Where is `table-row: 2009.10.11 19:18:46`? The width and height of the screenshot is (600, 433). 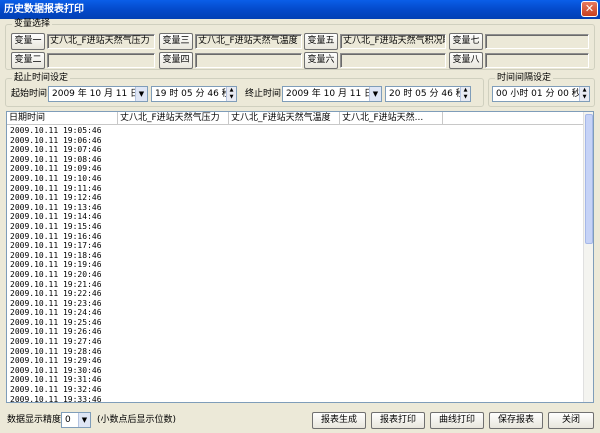
table-row: 2009.10.11 19:18:46 is located at coordinates (65, 256).